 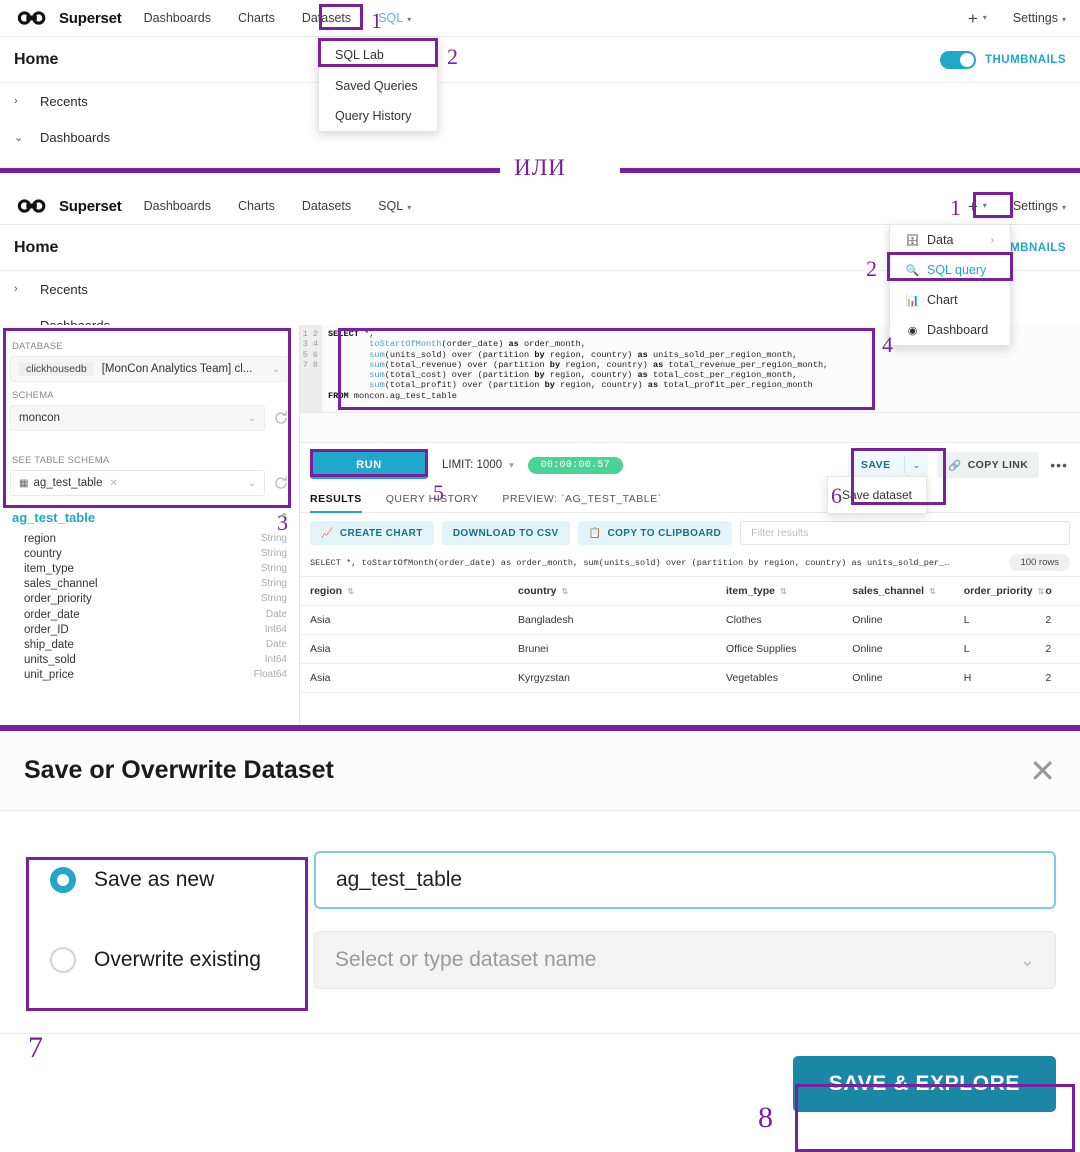 What do you see at coordinates (540, 168) in the screenshot?
I see `or-divider-label: ИЛИ` at bounding box center [540, 168].